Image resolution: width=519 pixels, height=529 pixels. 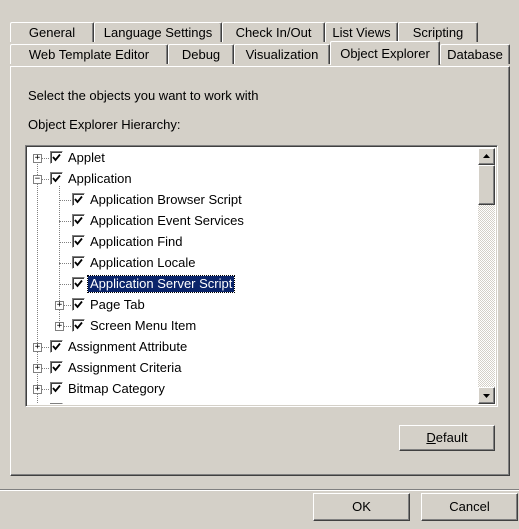 I want to click on tree-node: Application Find, so click(x=251, y=243).